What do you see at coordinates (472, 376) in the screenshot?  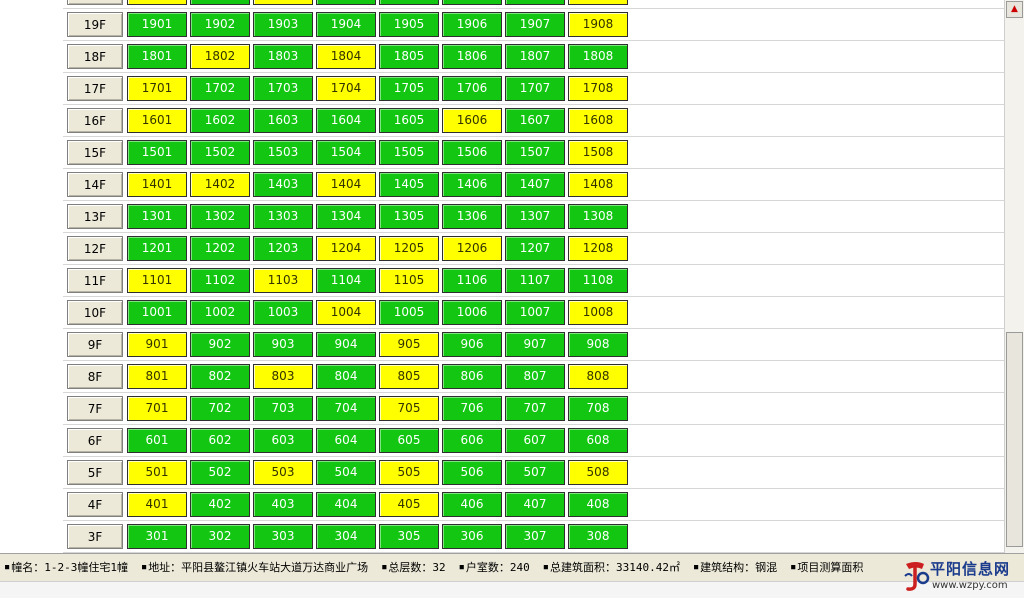 I see `unit-button: 806` at bounding box center [472, 376].